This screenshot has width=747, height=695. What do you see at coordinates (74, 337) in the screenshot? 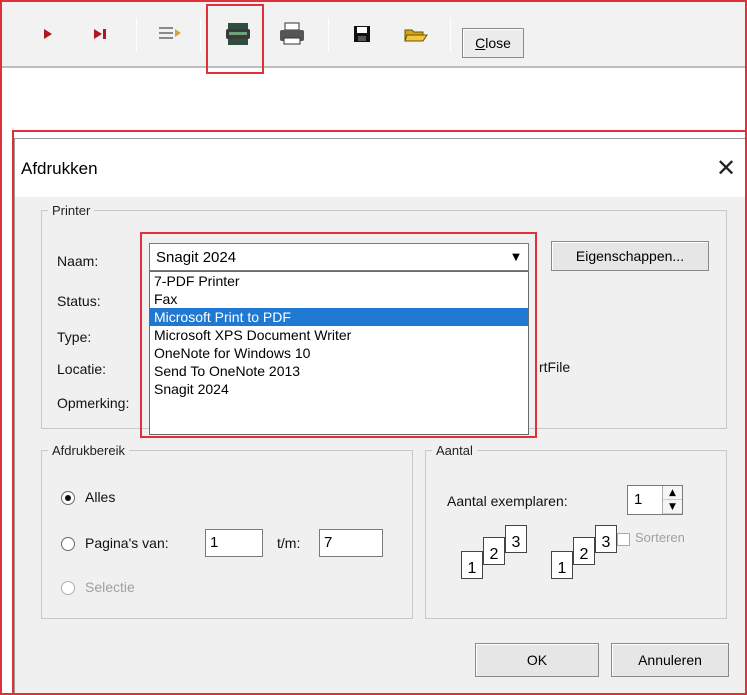
I see `type-label: Type:` at bounding box center [74, 337].